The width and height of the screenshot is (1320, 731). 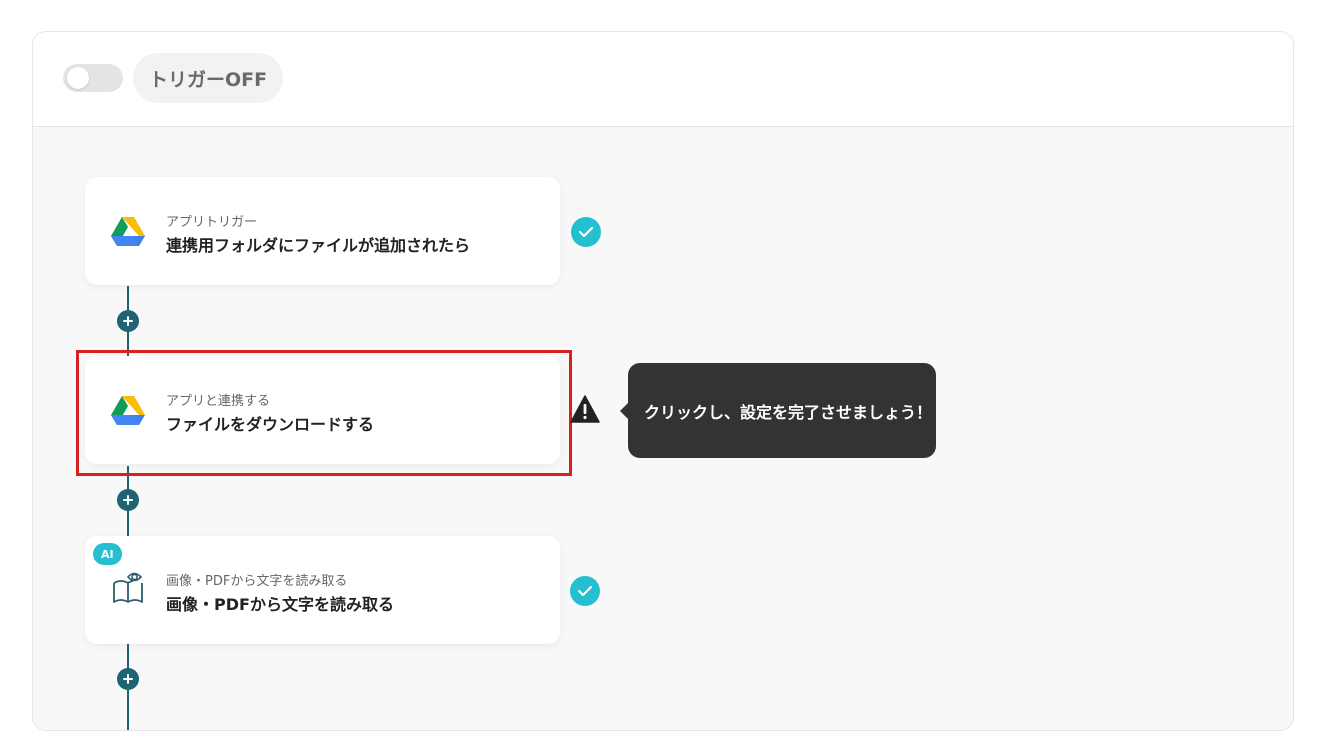 I want to click on step-card-download: アプリと連携する ファイルをダウンロードする, so click(x=322, y=410).